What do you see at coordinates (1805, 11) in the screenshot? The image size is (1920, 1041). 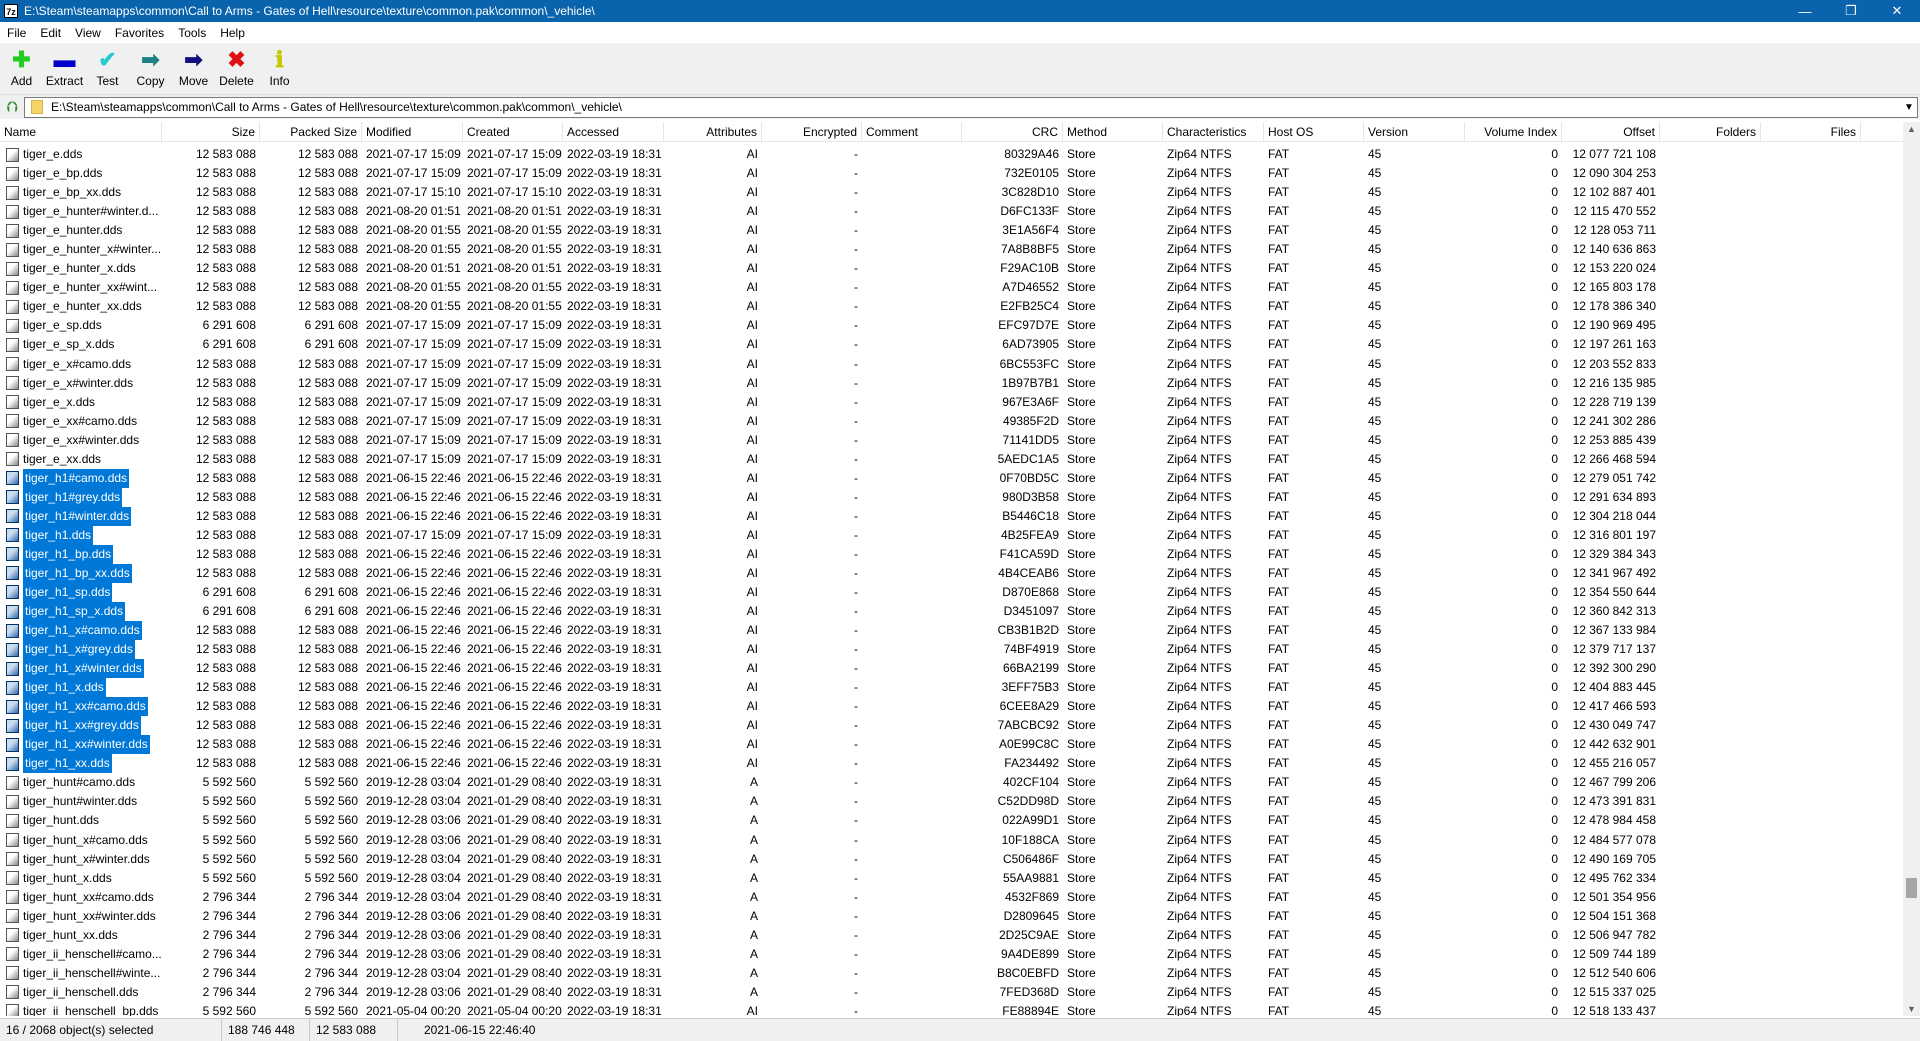 I see `minimize-button: —` at bounding box center [1805, 11].